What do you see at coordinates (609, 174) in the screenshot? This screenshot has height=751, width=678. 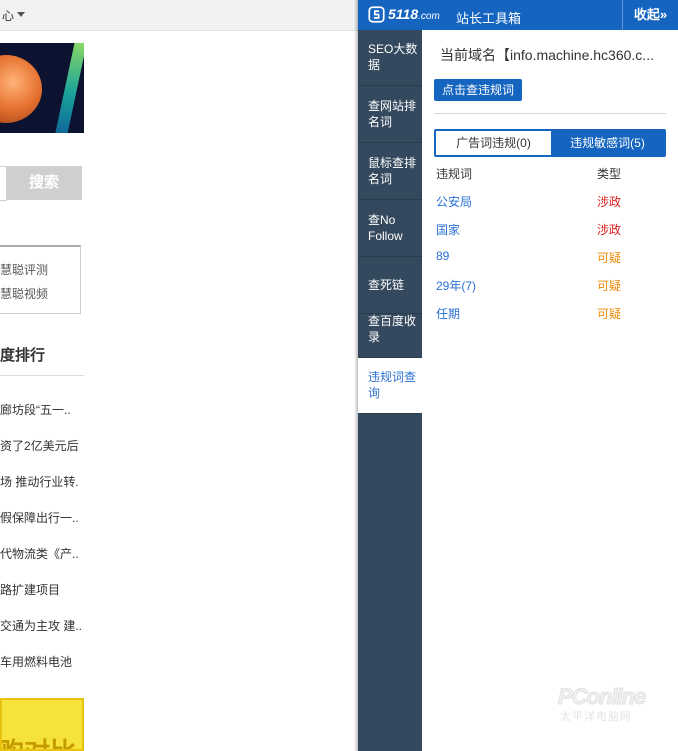 I see `column-header-type: 类型` at bounding box center [609, 174].